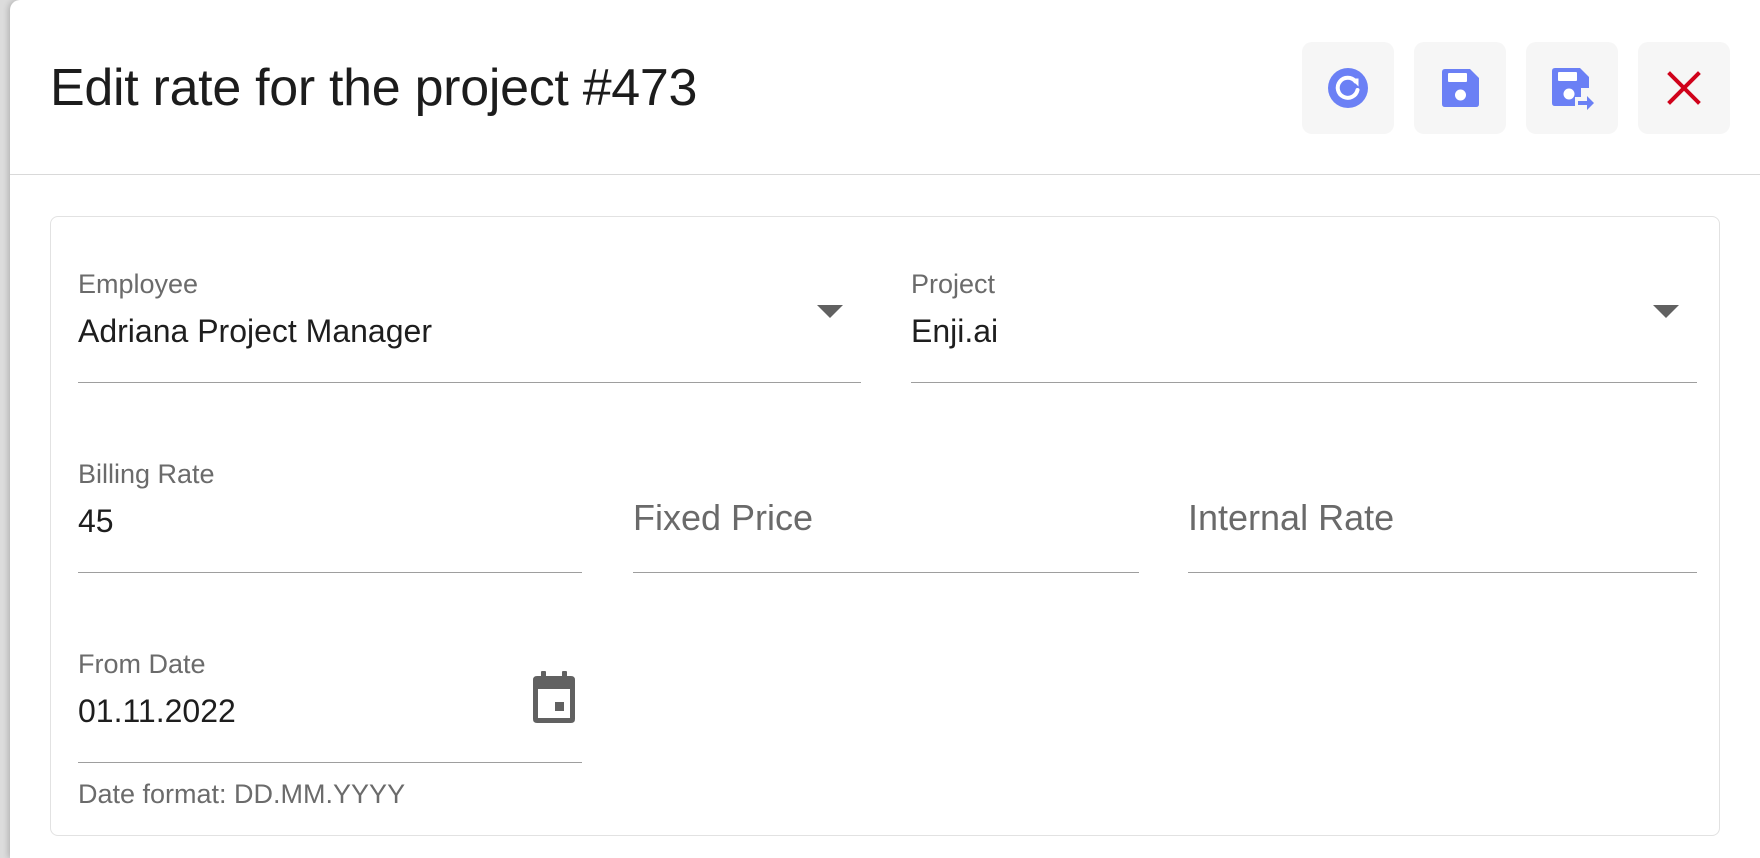 This screenshot has width=1760, height=858. I want to click on refresh-button, so click(1348, 88).